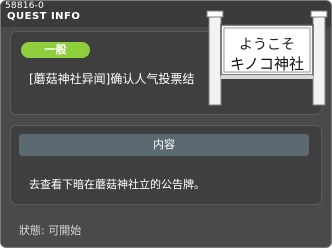 This screenshot has height=248, width=332. I want to click on quest-category-badge: 一般, so click(55, 50).